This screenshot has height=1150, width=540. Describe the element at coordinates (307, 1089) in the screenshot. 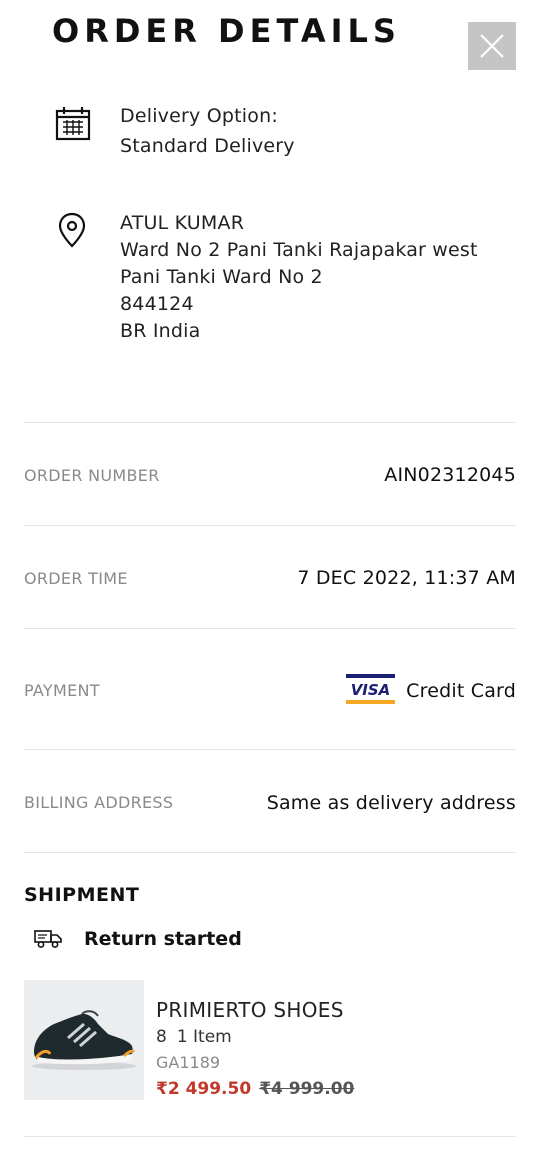

I see `product-original-price: ₹4 999.00` at that location.